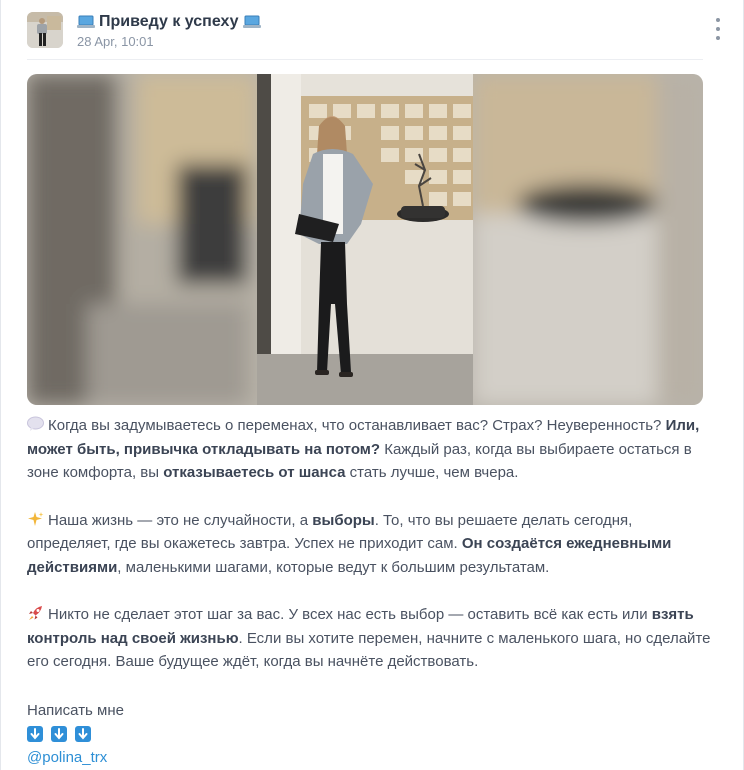  Describe the element at coordinates (75, 710) in the screenshot. I see `contact-label: Написать мне` at that location.